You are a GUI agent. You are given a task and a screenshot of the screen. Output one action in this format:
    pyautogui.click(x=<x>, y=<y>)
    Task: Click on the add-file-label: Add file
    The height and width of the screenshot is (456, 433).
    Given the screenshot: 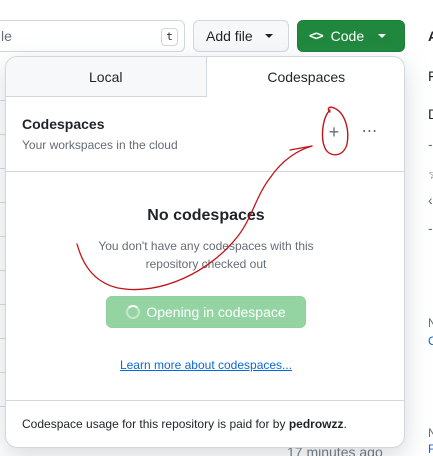 What is the action you would take?
    pyautogui.click(x=229, y=36)
    